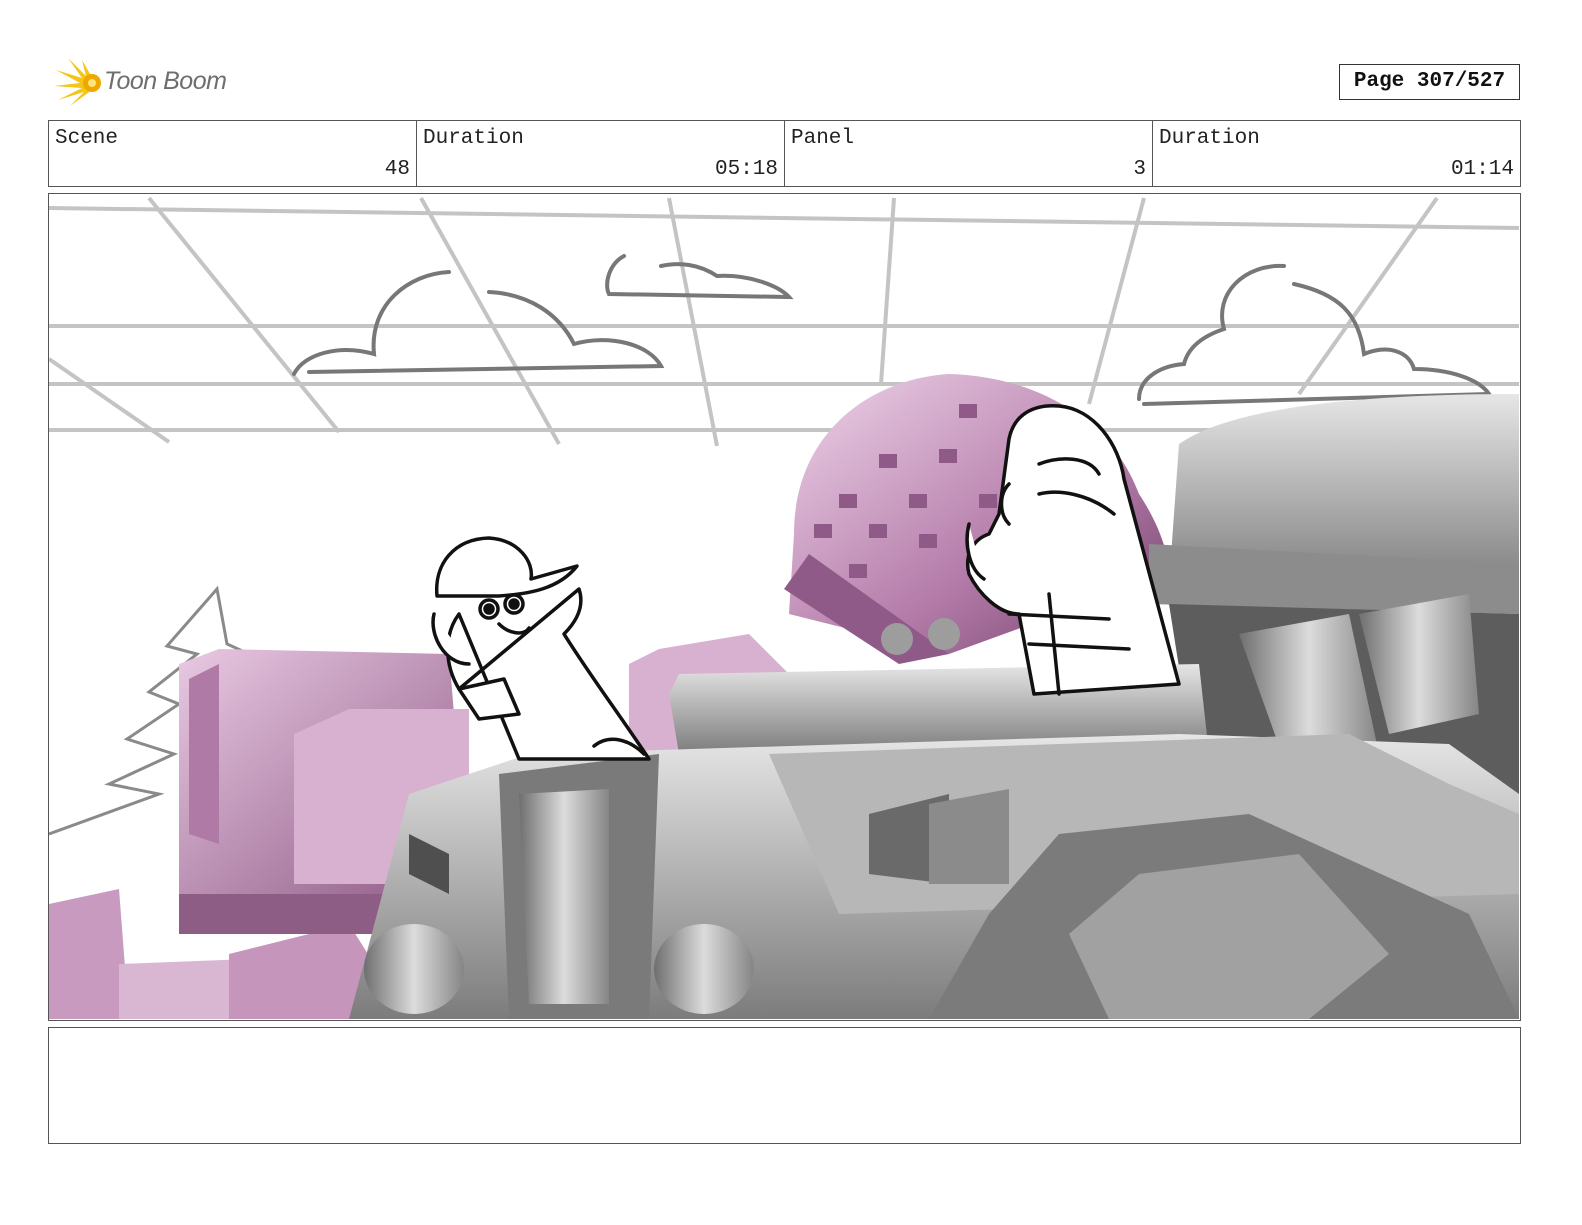  Describe the element at coordinates (823, 138) in the screenshot. I see `panel-label: Panel` at that location.